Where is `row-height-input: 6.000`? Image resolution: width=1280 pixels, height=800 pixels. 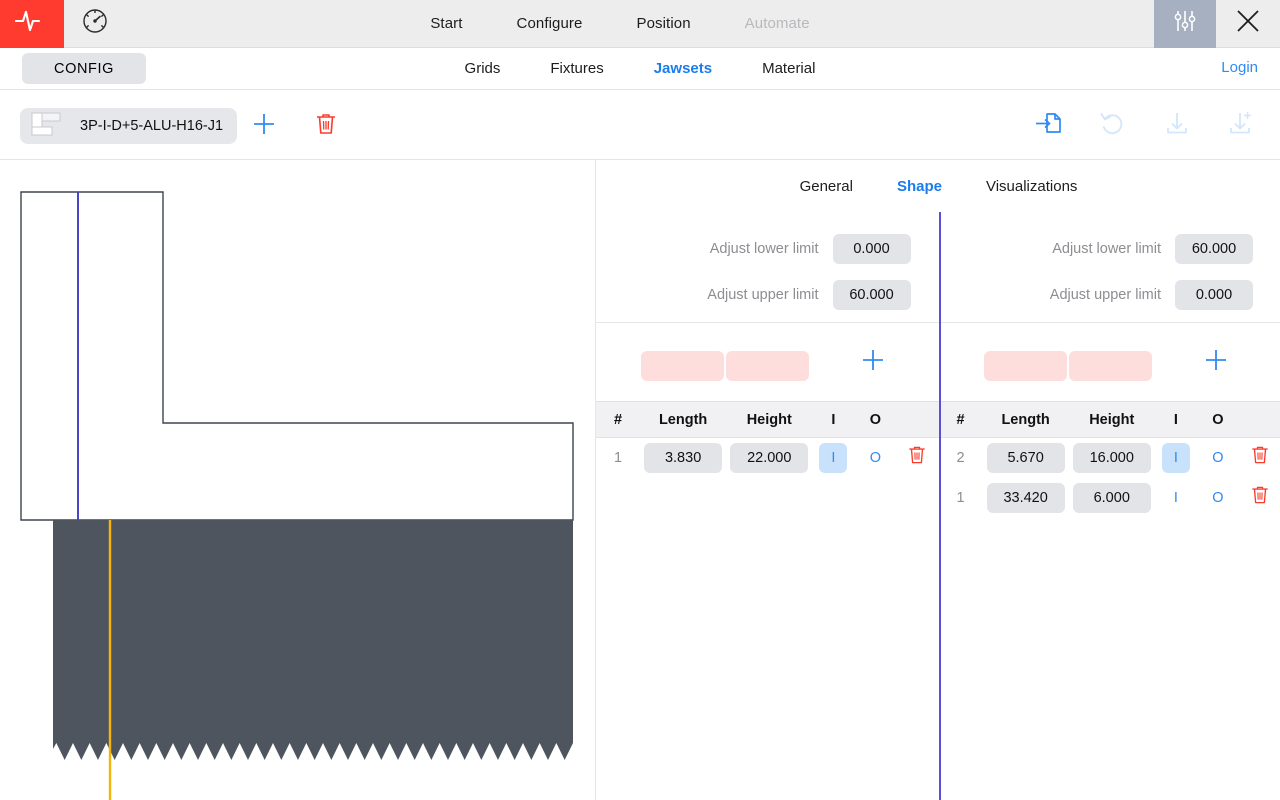
row-height-input: 6.000 is located at coordinates (1111, 497).